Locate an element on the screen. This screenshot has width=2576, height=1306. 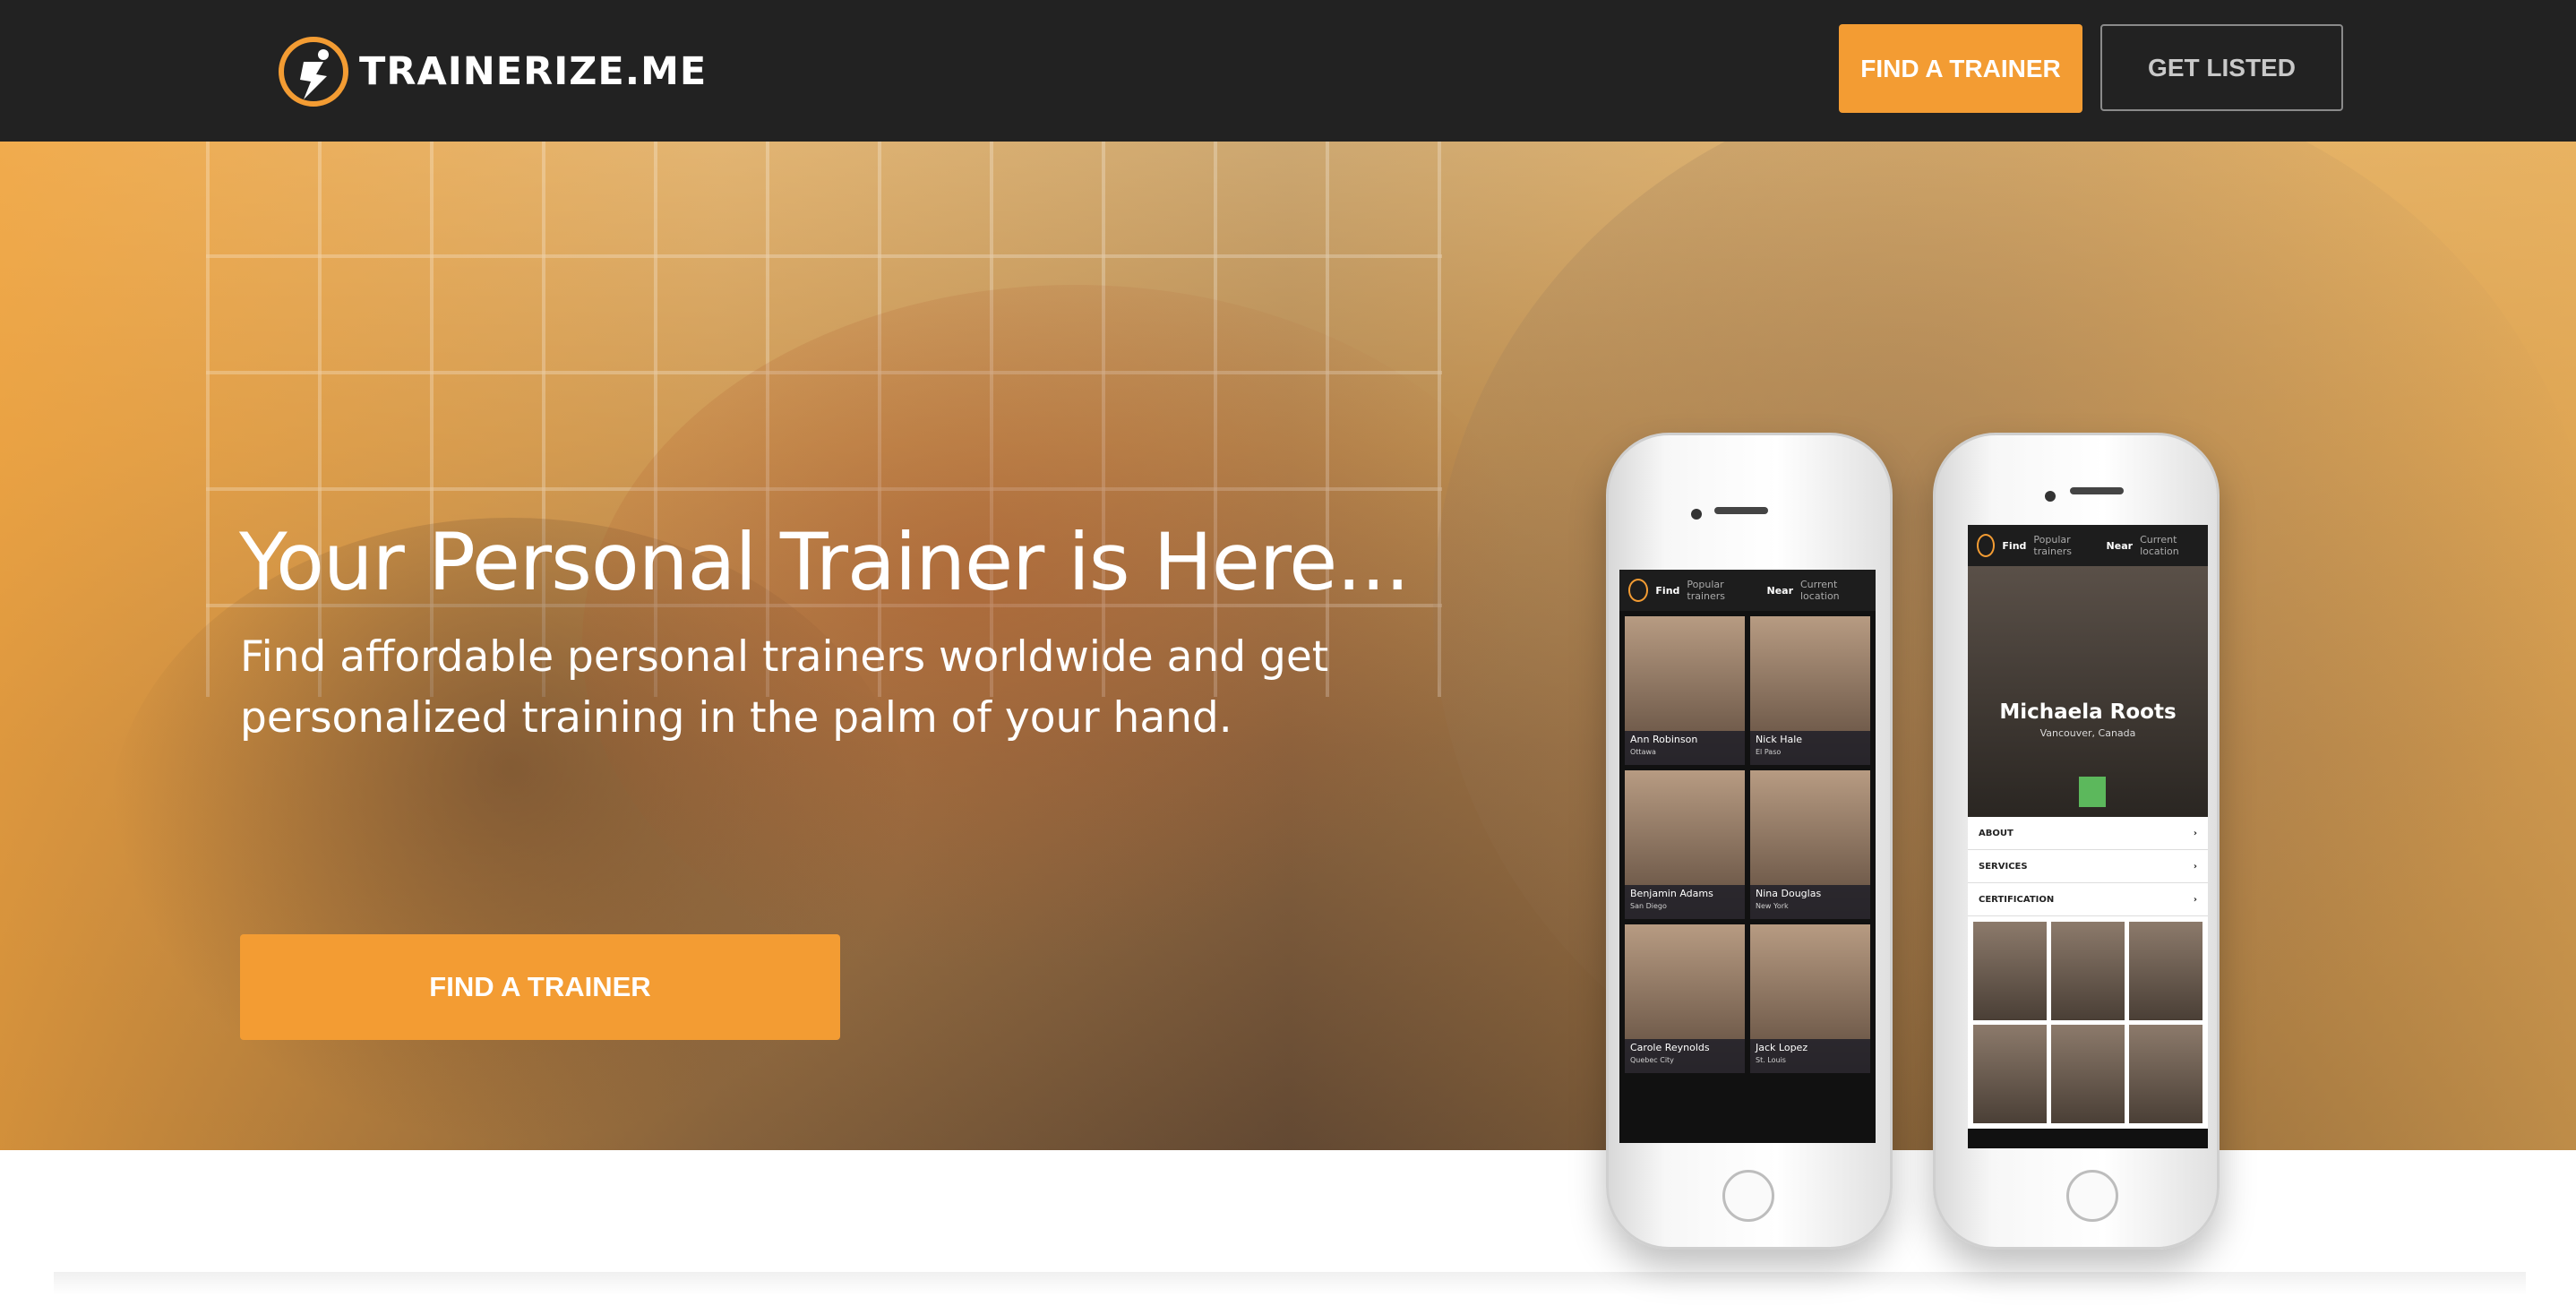
message-send-icon is located at coordinates (2092, 792).